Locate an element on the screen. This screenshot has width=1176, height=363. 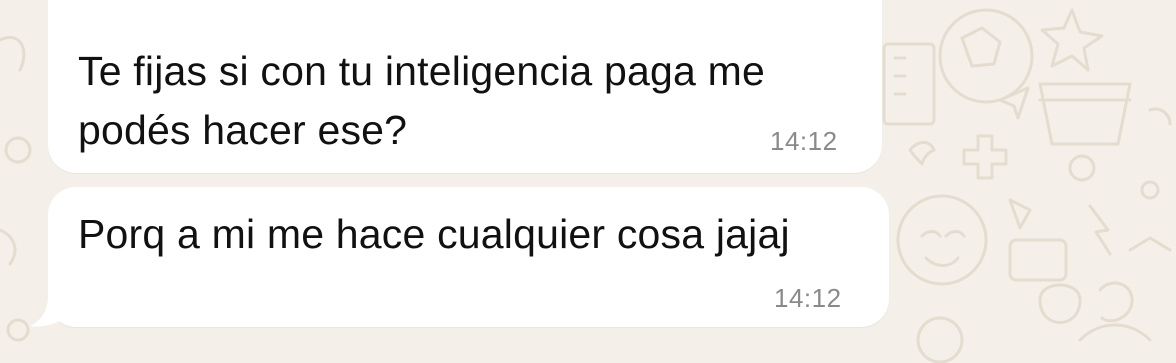
message-text-line: Te fijas si con tu inteligencia paga me is located at coordinates (421, 71).